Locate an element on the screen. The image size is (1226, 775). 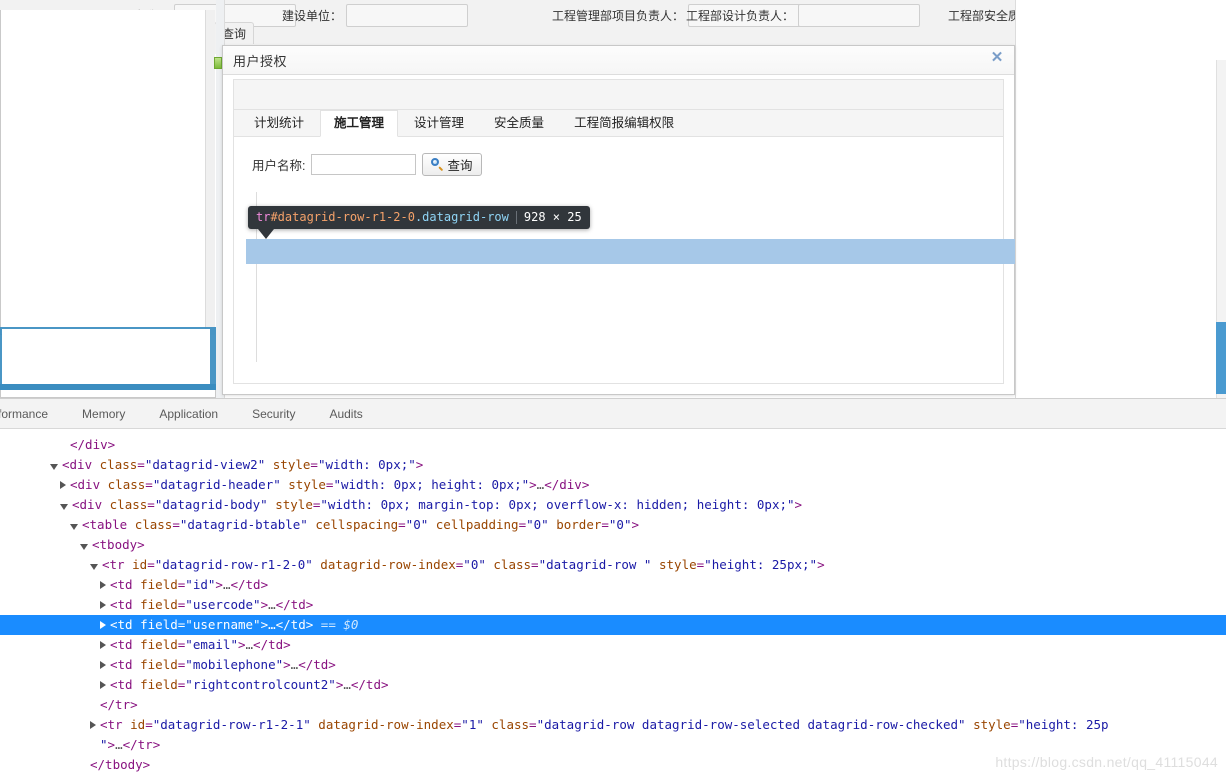
dom-line: <td field="email">…</td> is located at coordinates (613, 645).